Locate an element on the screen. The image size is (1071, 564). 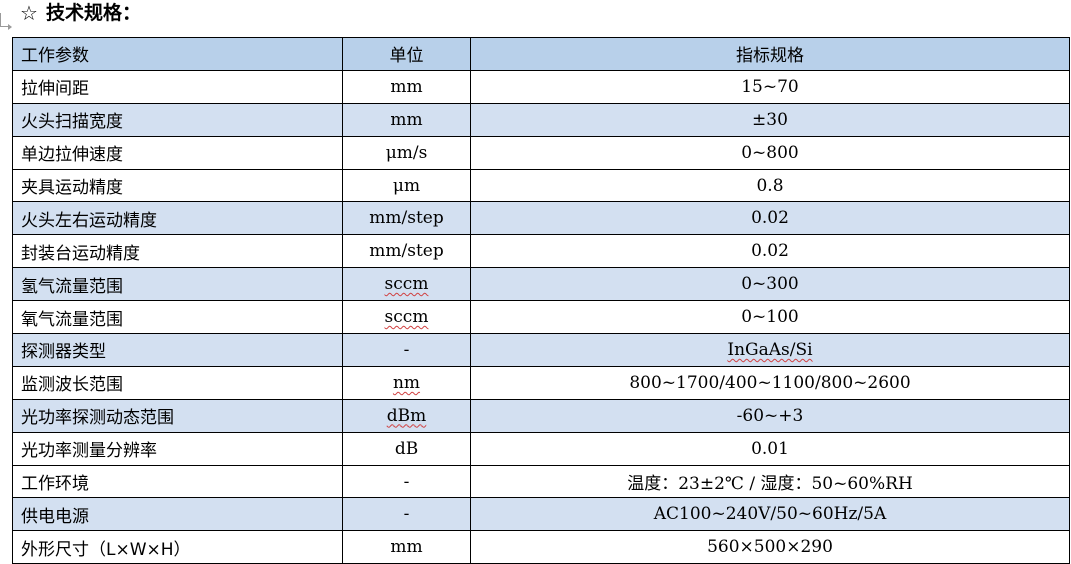
spec-cell-text: 0~100 is located at coordinates (770, 317).